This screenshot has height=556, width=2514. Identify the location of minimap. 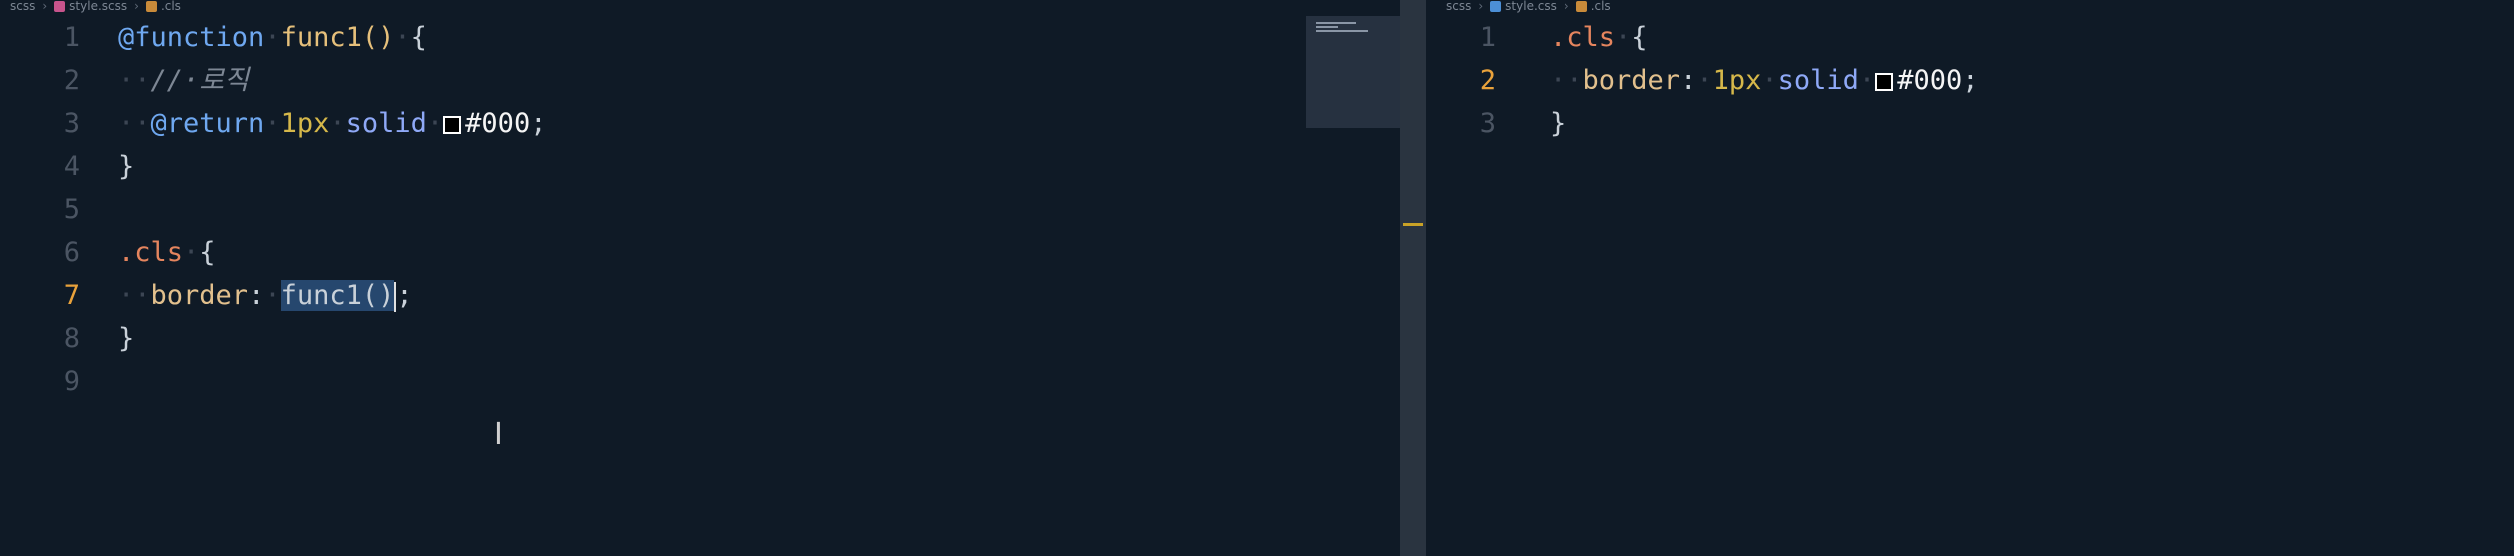
(1353, 72).